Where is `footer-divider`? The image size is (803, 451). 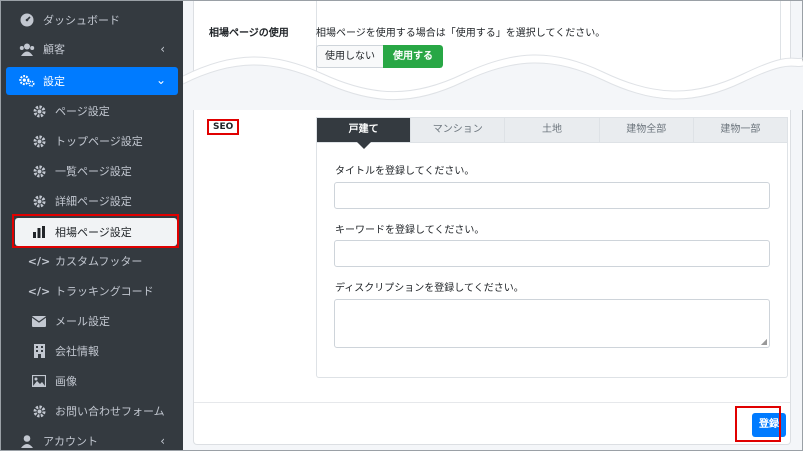
footer-divider is located at coordinates (492, 402).